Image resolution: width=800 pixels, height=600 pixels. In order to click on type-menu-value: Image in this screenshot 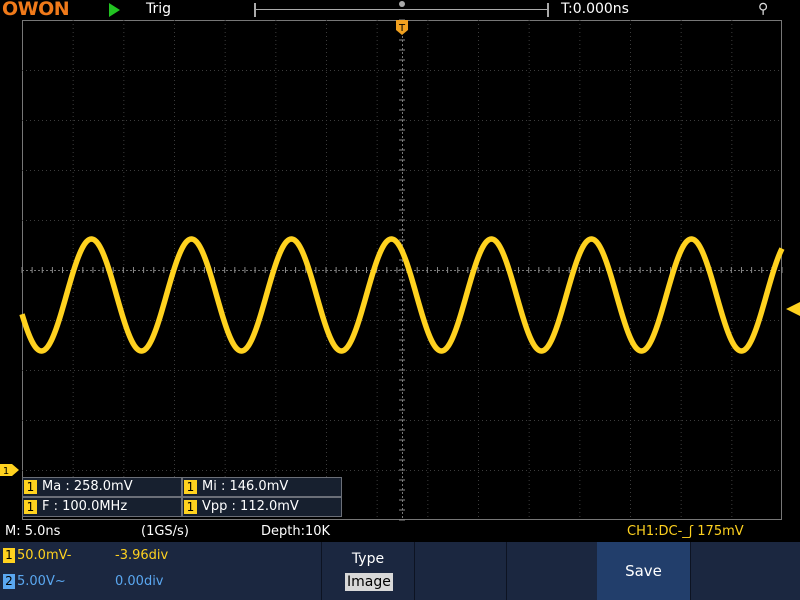, I will do `click(369, 582)`.